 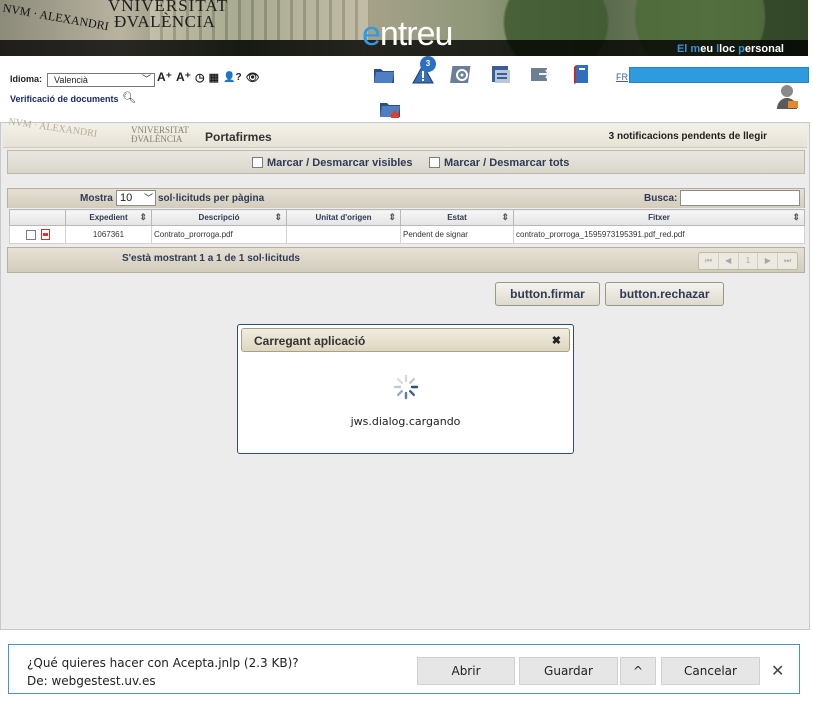 I want to click on chevron-up-icon: ^, so click(x=638, y=671).